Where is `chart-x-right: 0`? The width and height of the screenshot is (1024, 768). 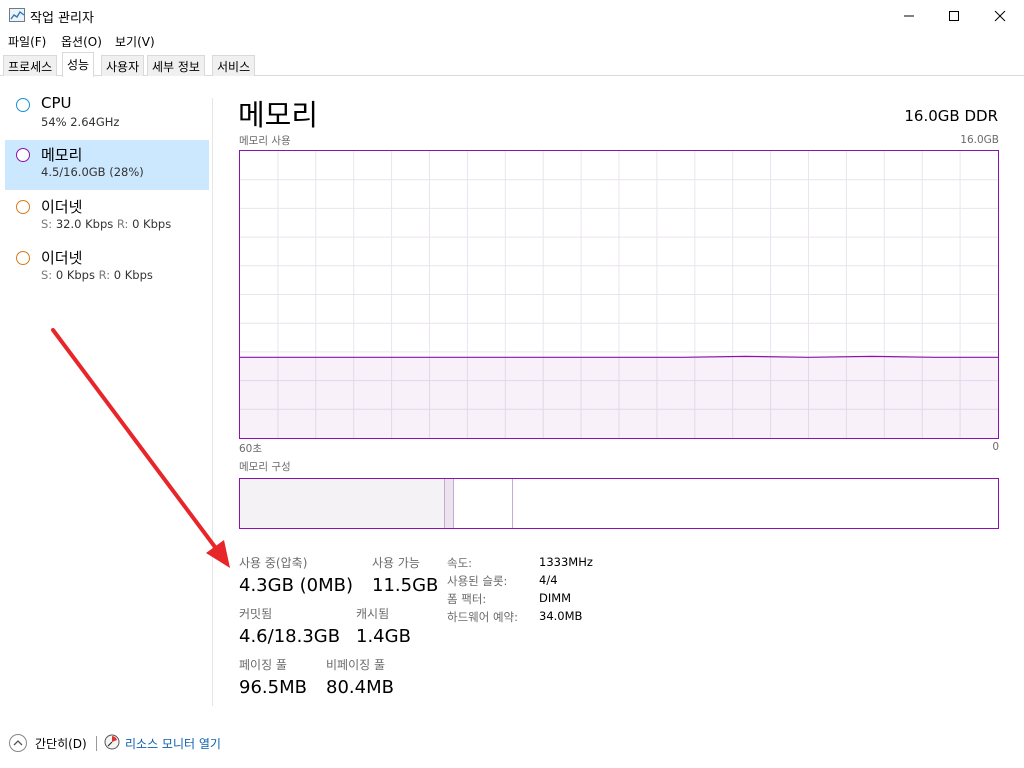
chart-x-right: 0 is located at coordinates (995, 447).